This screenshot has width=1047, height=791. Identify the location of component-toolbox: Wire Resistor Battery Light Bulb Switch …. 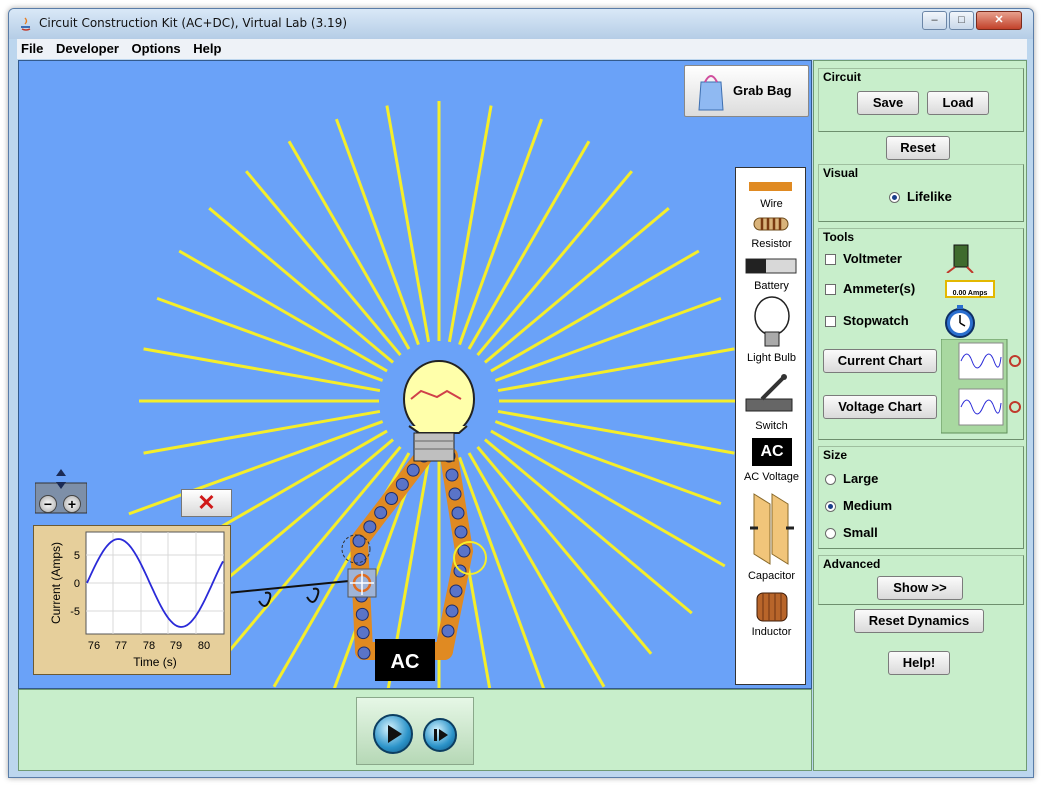
(770, 426).